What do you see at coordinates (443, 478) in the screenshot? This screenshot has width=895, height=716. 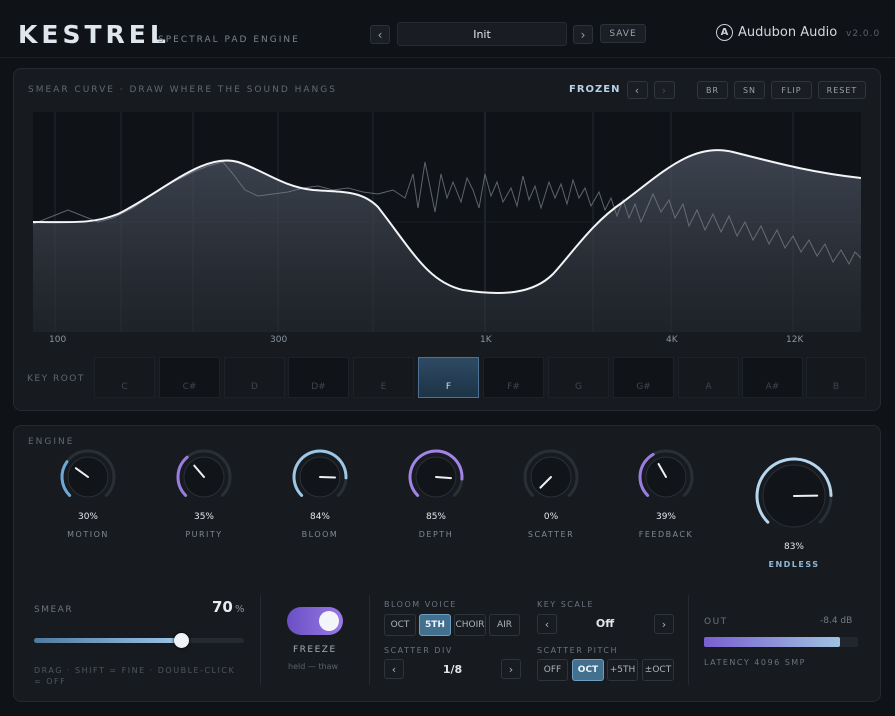 I see `knob-indicator` at bounding box center [443, 478].